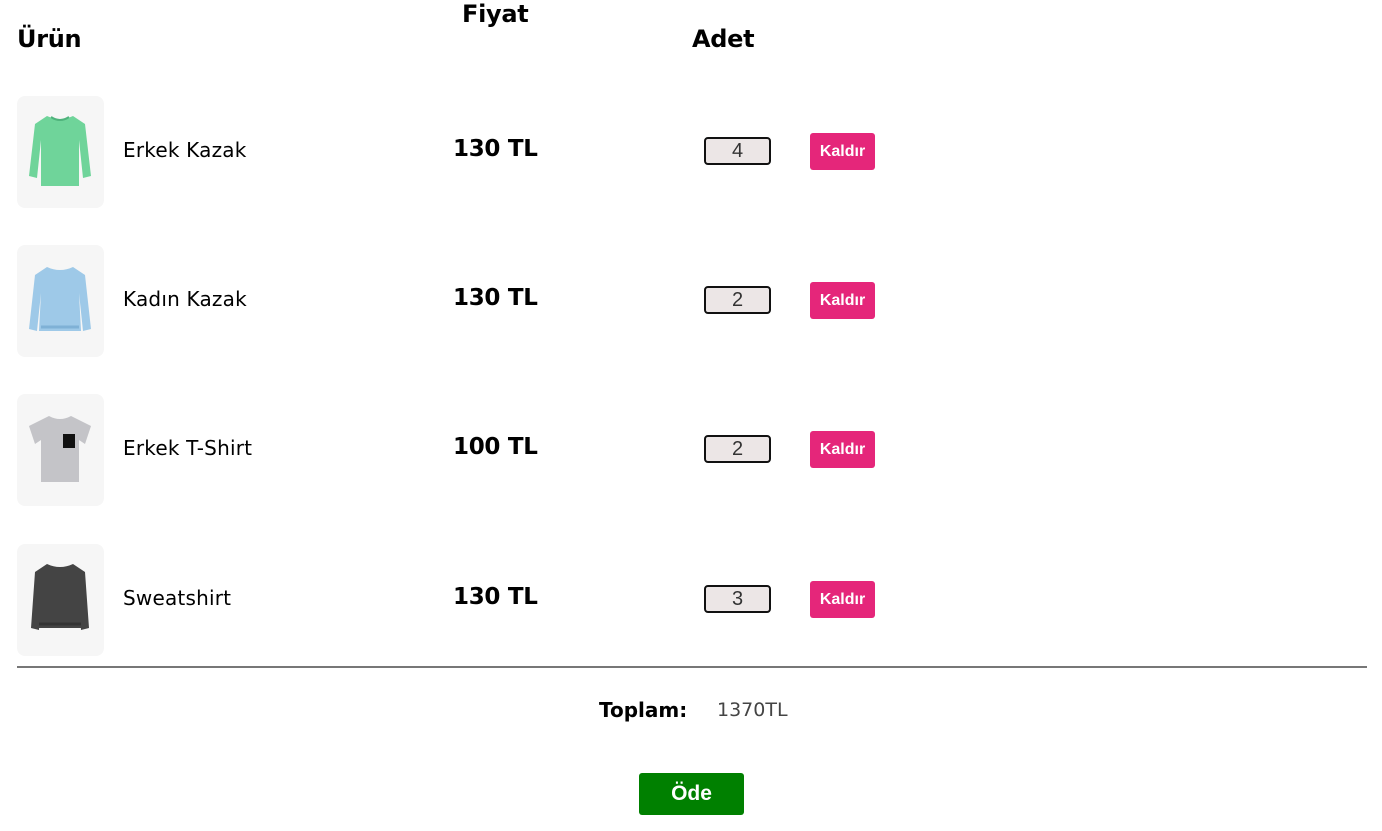  I want to click on divider, so click(692, 667).